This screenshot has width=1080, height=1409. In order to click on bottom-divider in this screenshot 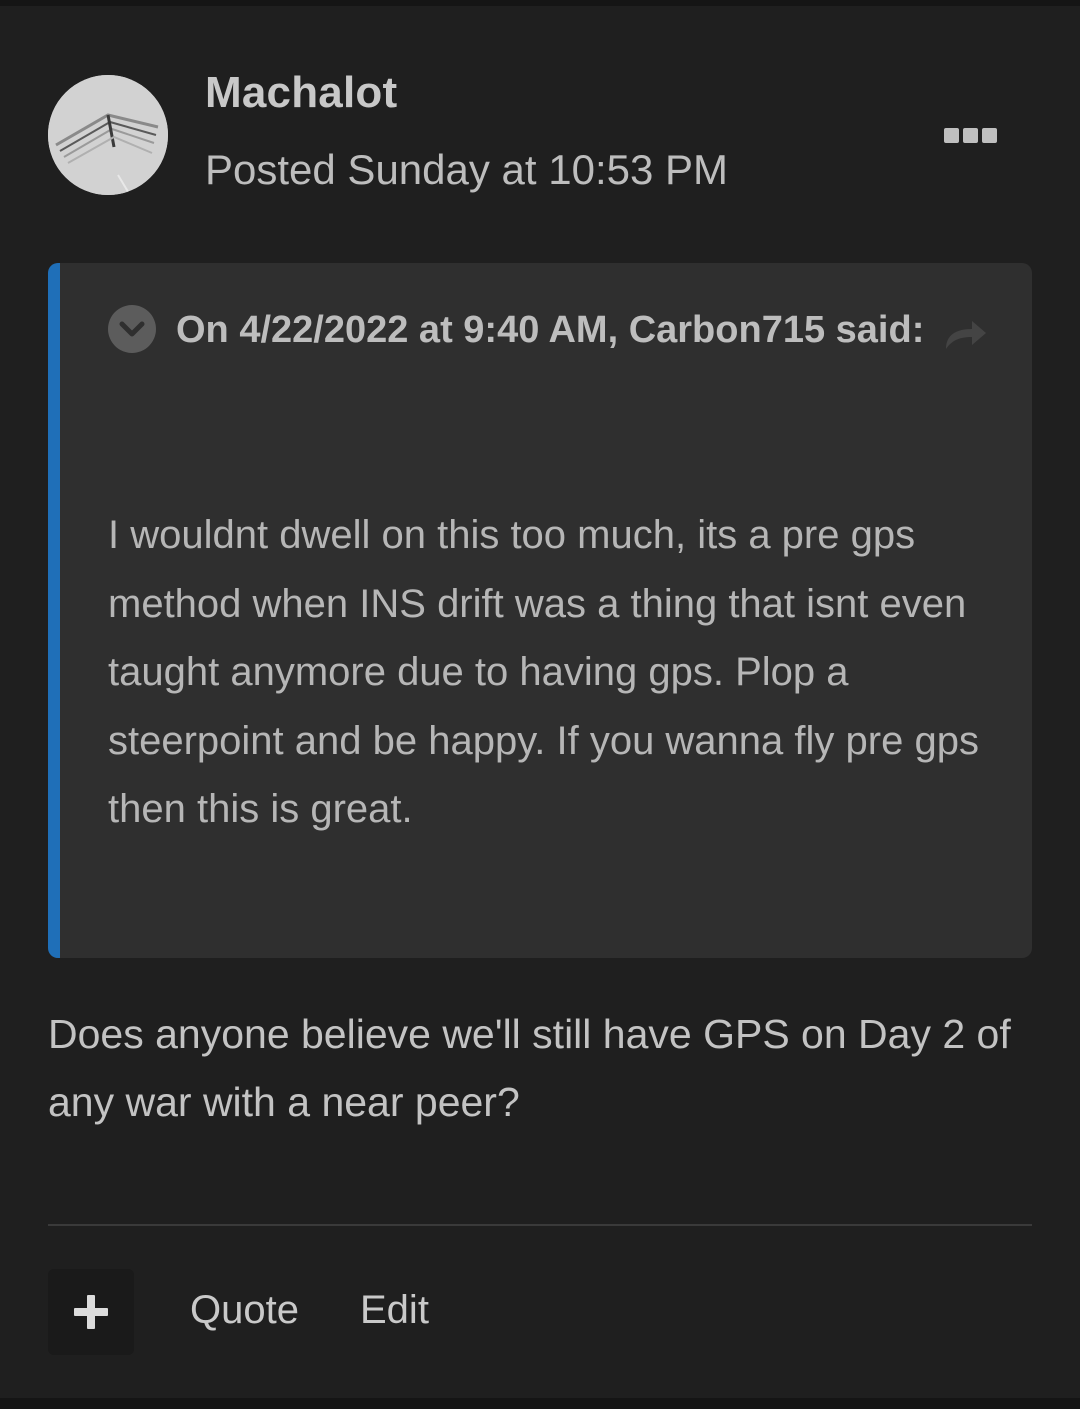, I will do `click(540, 1403)`.